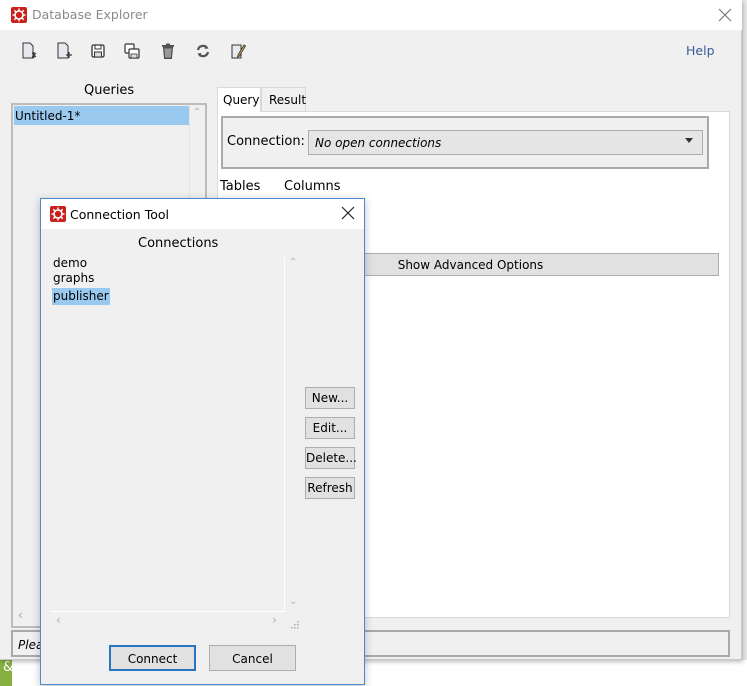 This screenshot has height=686, width=747. Describe the element at coordinates (266, 141) in the screenshot. I see `connection-label: Connection:` at that location.